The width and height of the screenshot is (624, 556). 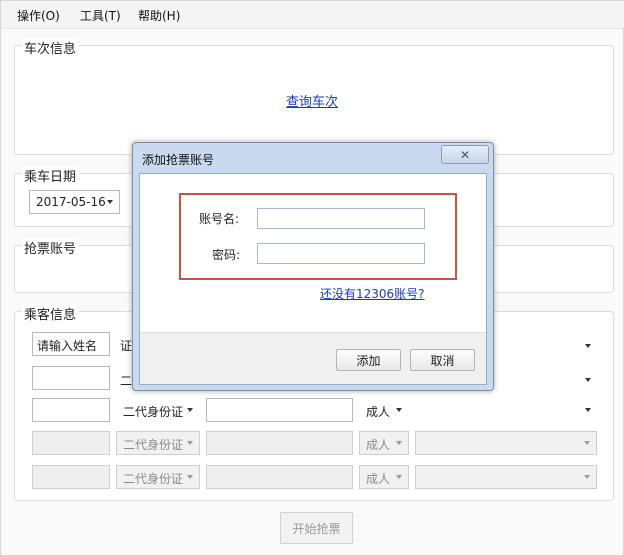 I want to click on travel-date-select: 2017-05-16, so click(x=74, y=202).